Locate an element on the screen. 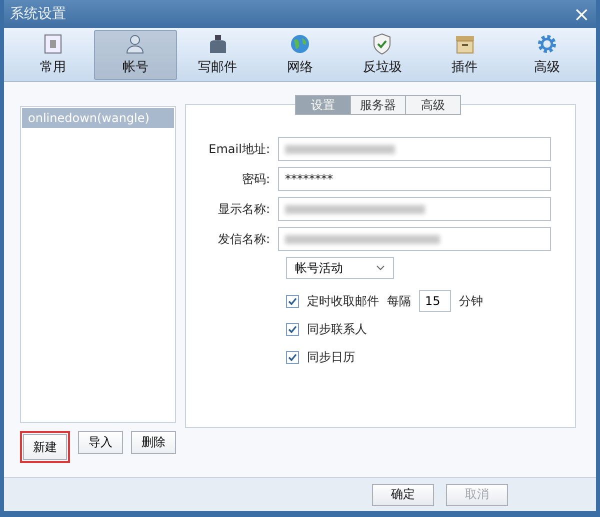 This screenshot has height=517, width=600. toolbar-tab: 网络 is located at coordinates (300, 55).